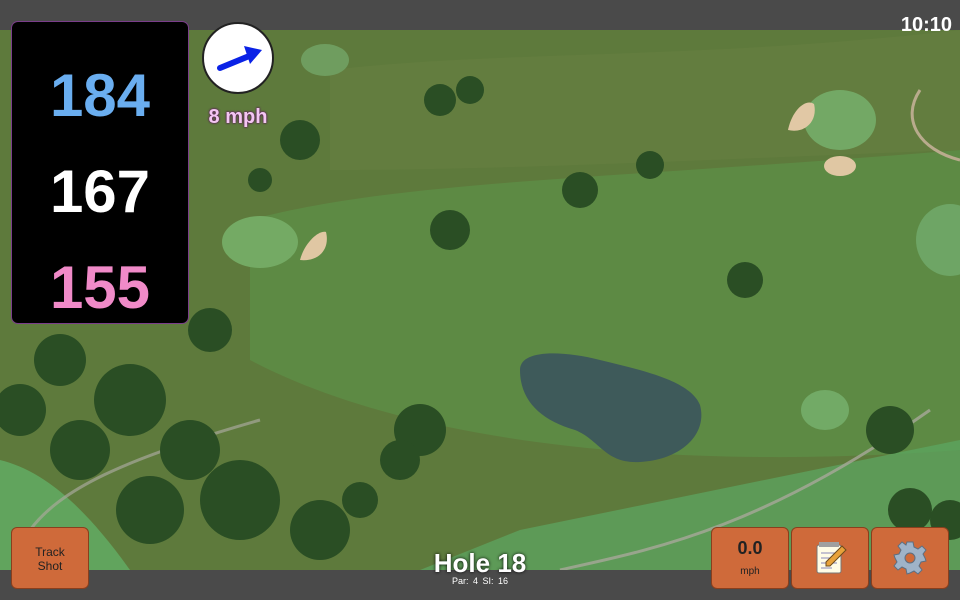  I want to click on settings-button, so click(910, 558).